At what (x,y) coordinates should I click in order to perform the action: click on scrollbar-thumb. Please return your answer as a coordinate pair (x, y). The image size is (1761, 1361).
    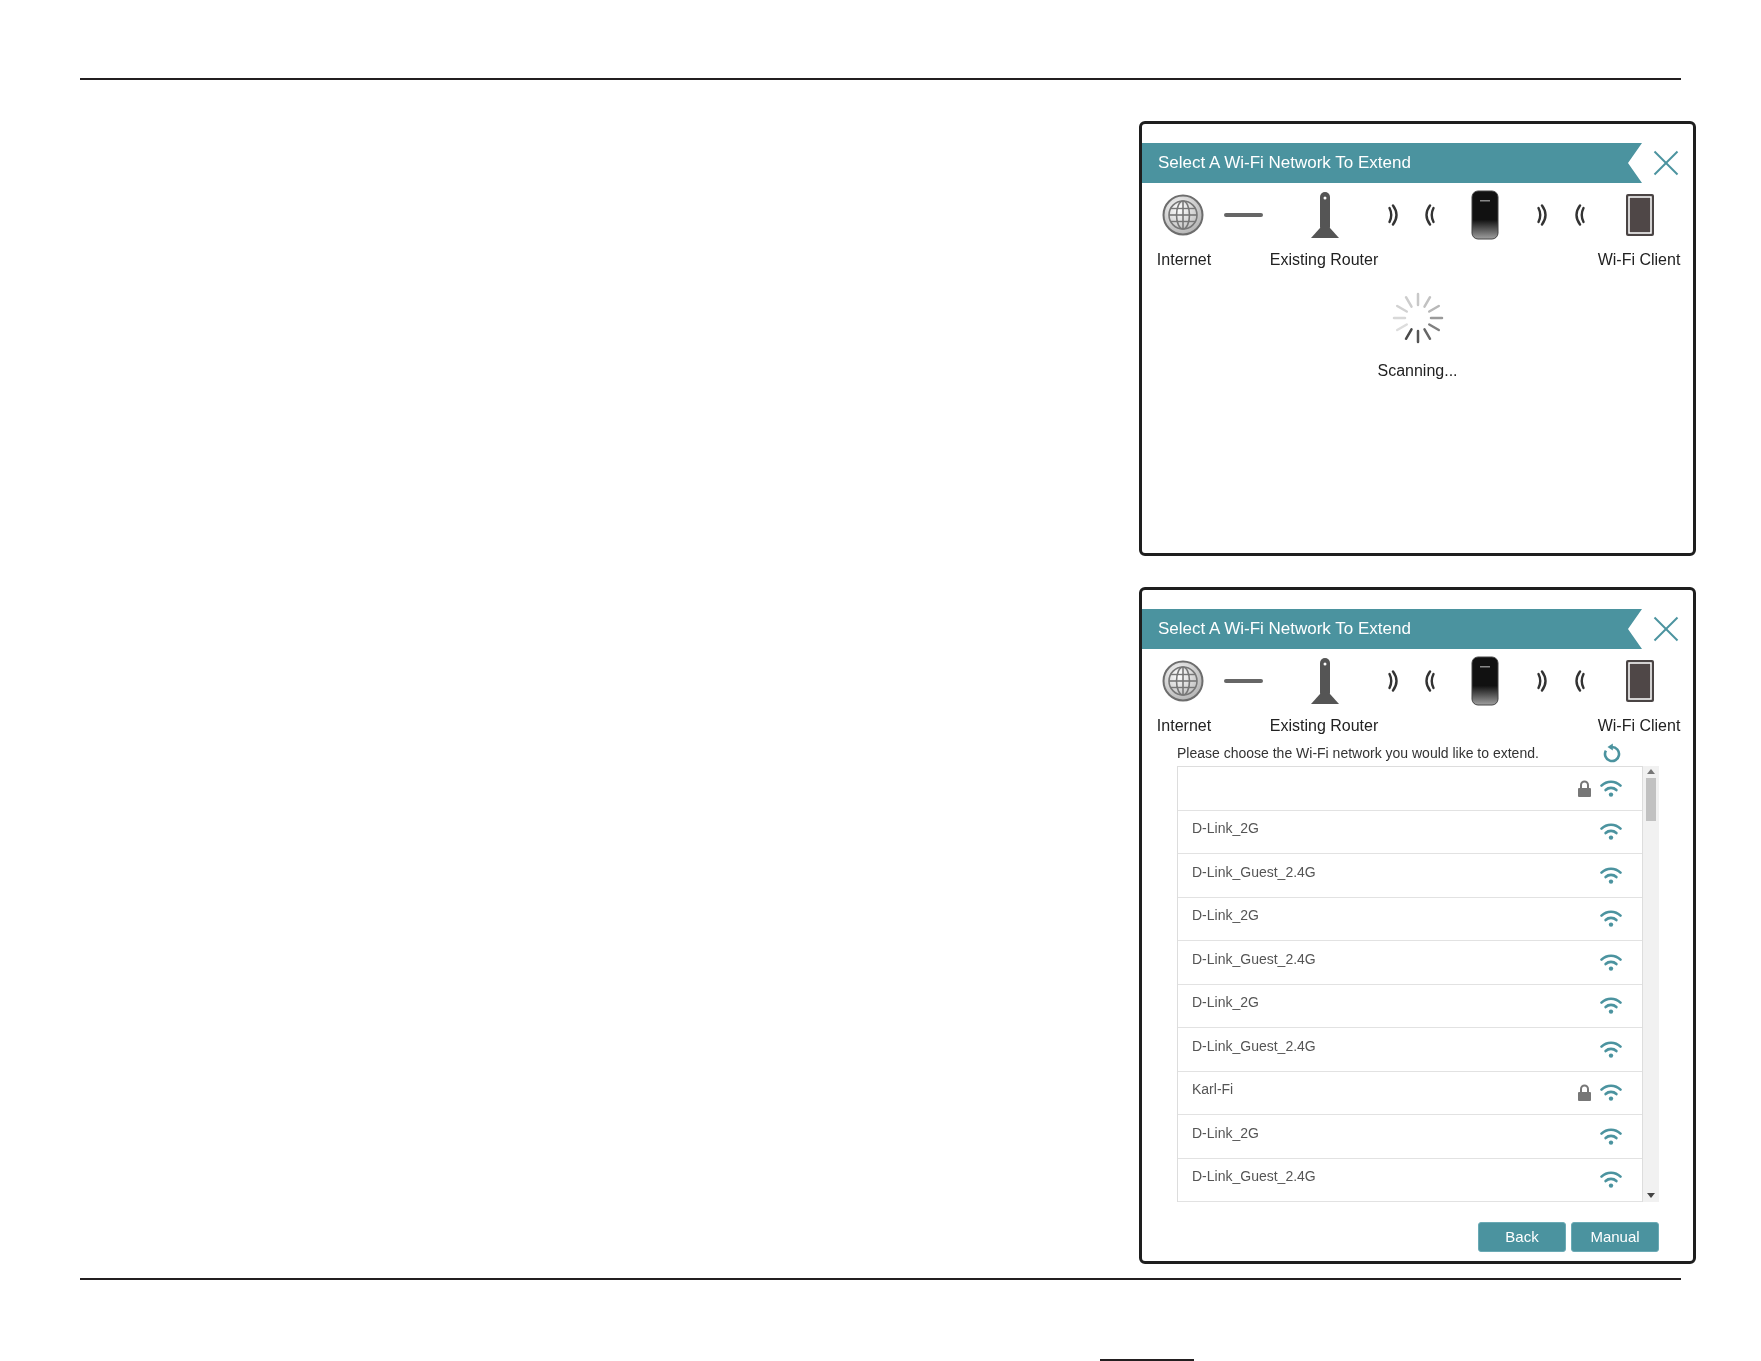
    Looking at the image, I should click on (1651, 799).